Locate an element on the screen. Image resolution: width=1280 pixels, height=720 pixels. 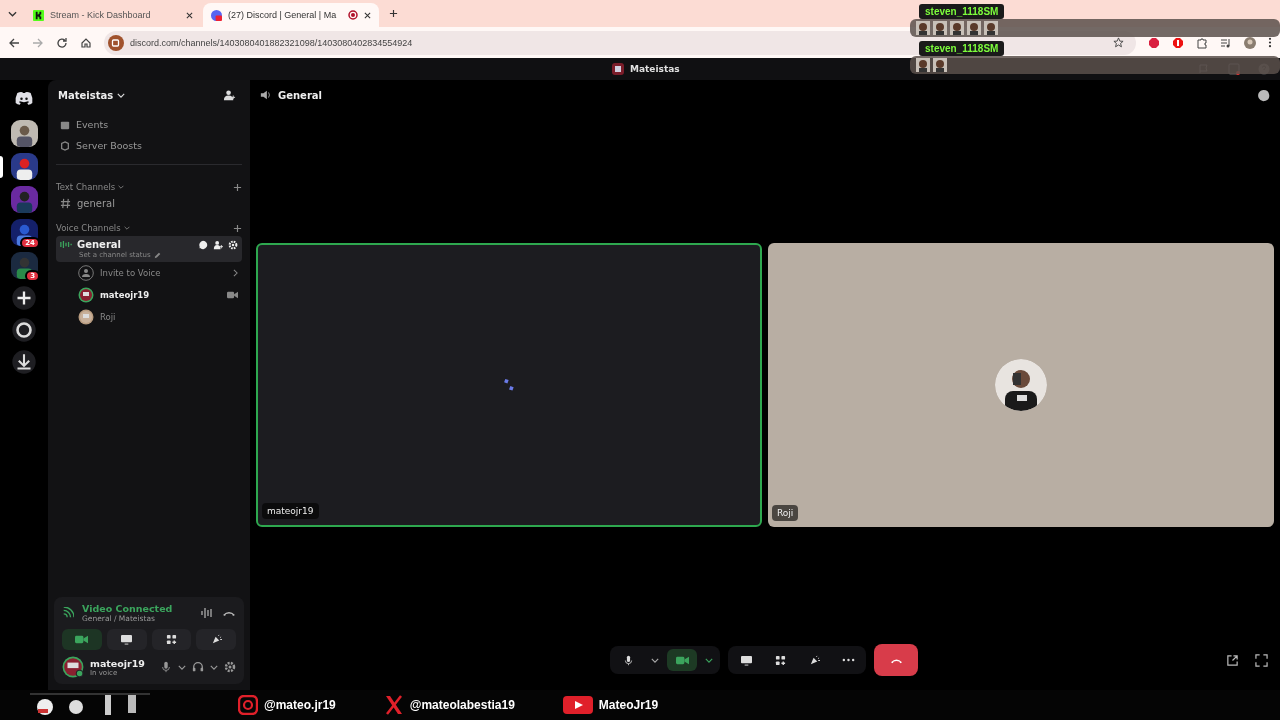
text-channel: general is located at coordinates (96, 203).